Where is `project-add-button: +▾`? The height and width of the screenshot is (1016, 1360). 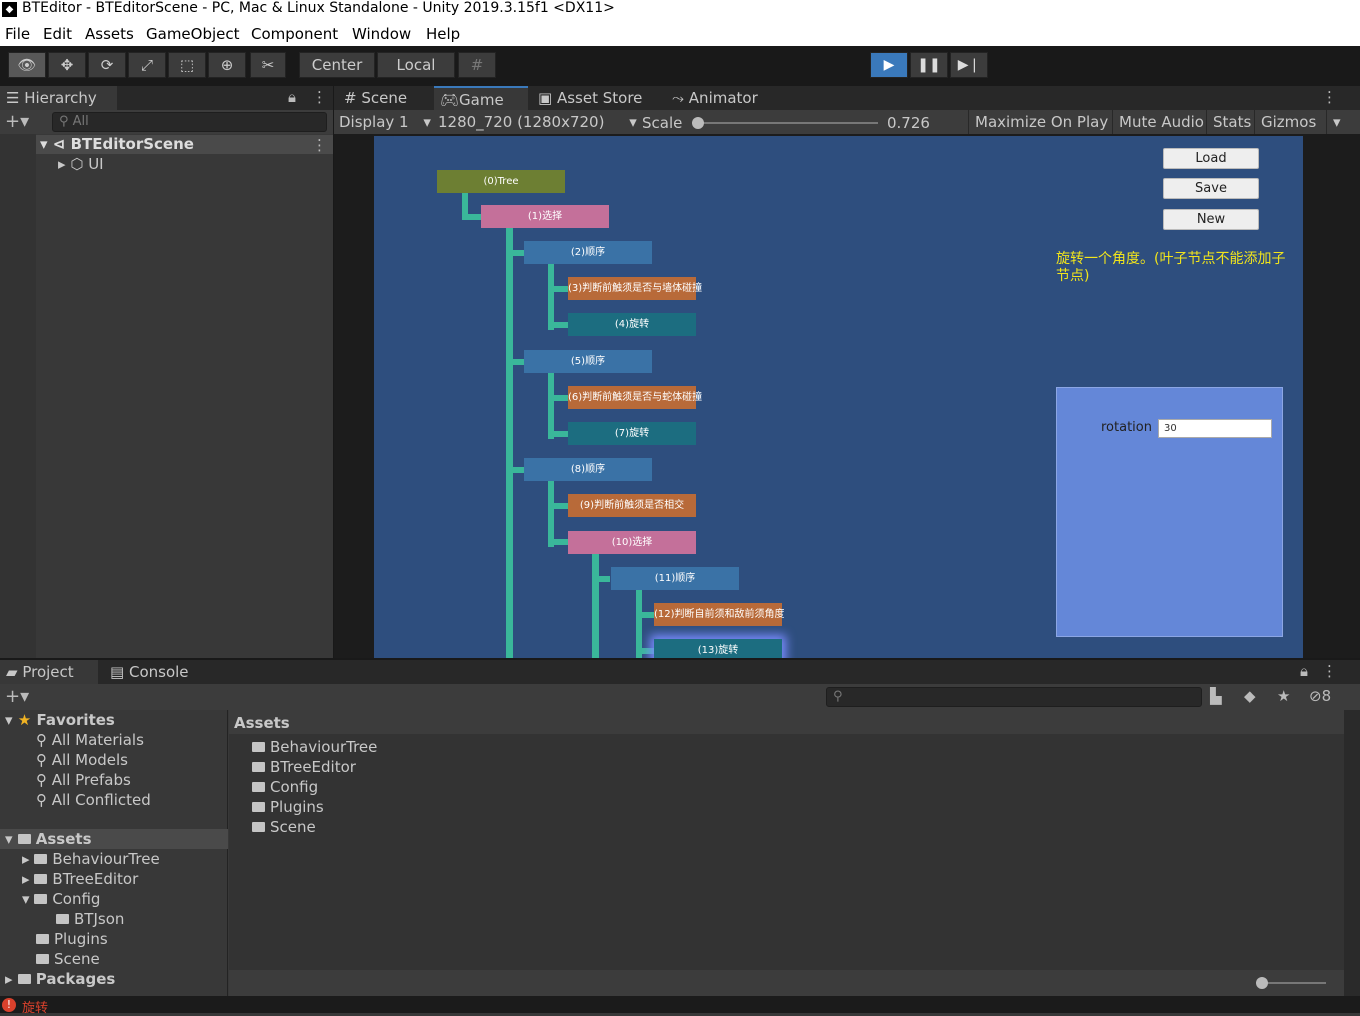
project-add-button: +▾ is located at coordinates (17, 696).